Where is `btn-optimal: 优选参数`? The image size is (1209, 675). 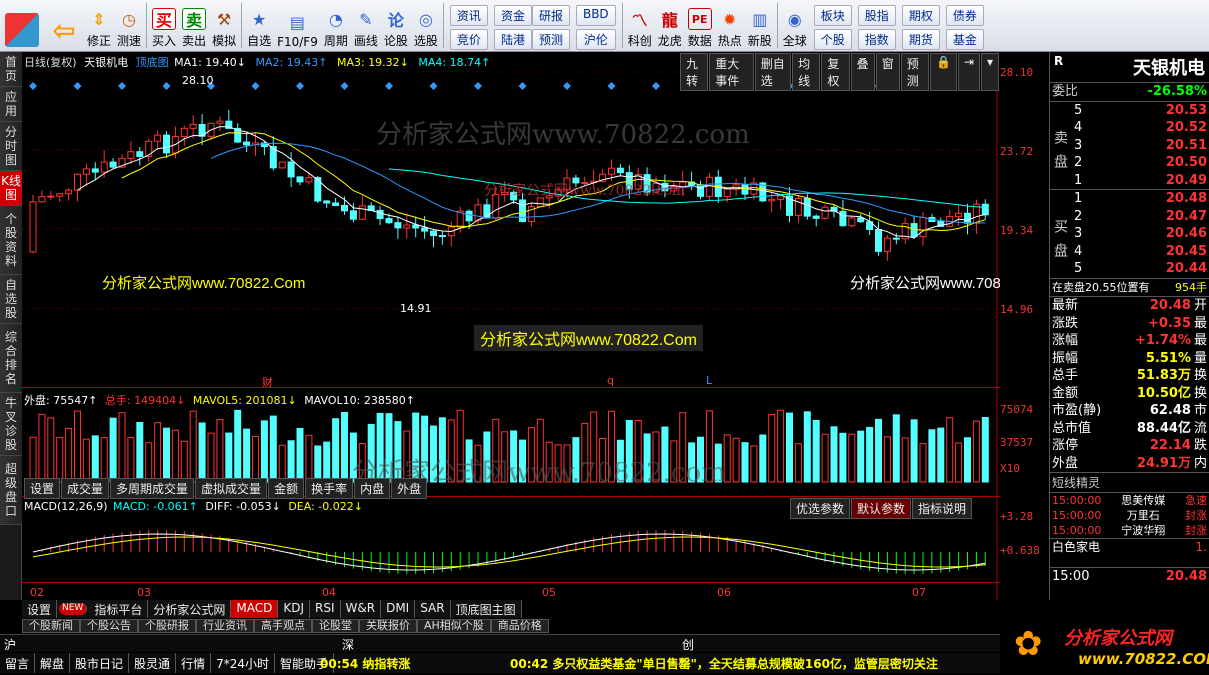 btn-optimal: 优选参数 is located at coordinates (820, 508).